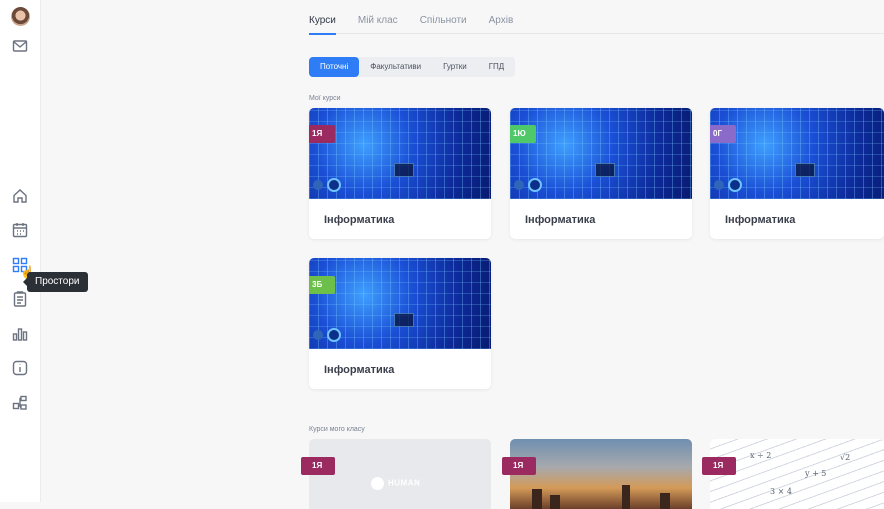  Describe the element at coordinates (400, 474) in the screenshot. I see `class-course-card: HUMAN` at that location.